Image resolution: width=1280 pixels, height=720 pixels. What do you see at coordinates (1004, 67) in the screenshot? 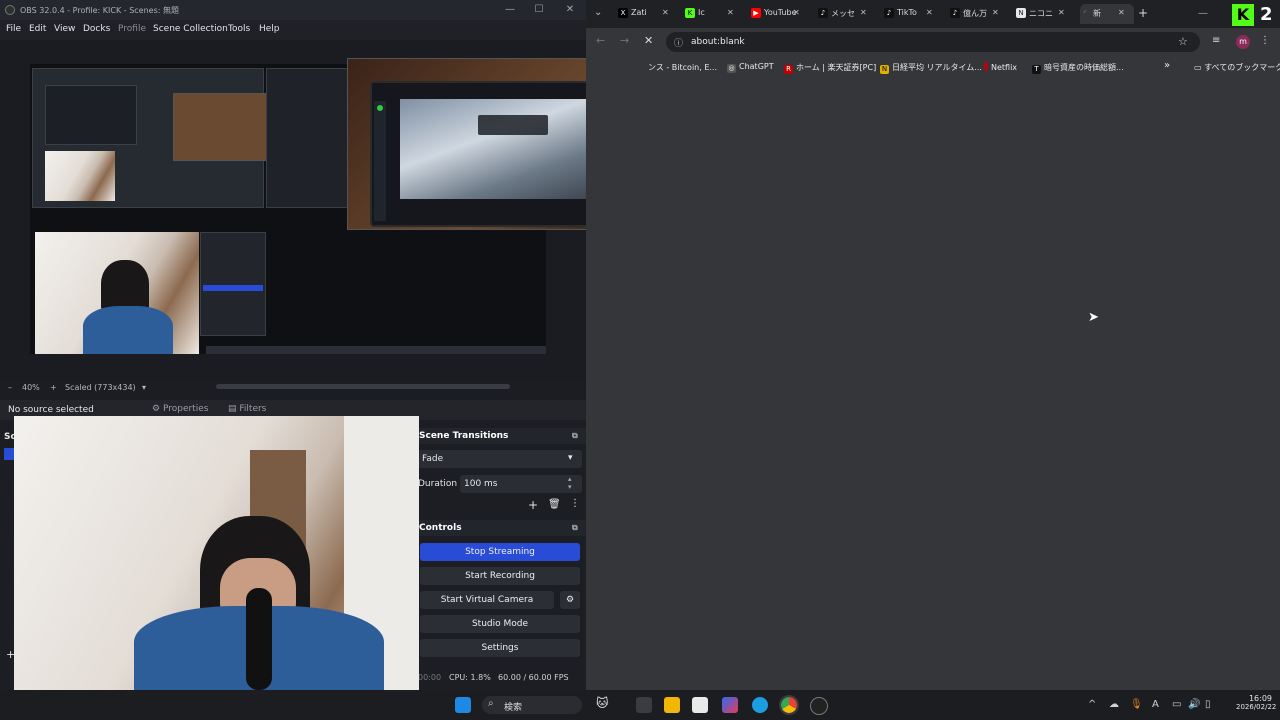
I see `bookmark-label: Netflix` at bounding box center [1004, 67].